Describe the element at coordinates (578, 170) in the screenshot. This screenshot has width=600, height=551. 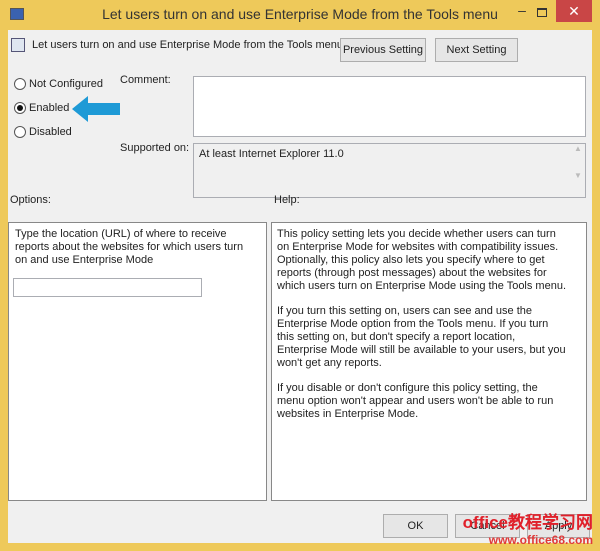
I see `scrollbar: ▲ ▼` at that location.